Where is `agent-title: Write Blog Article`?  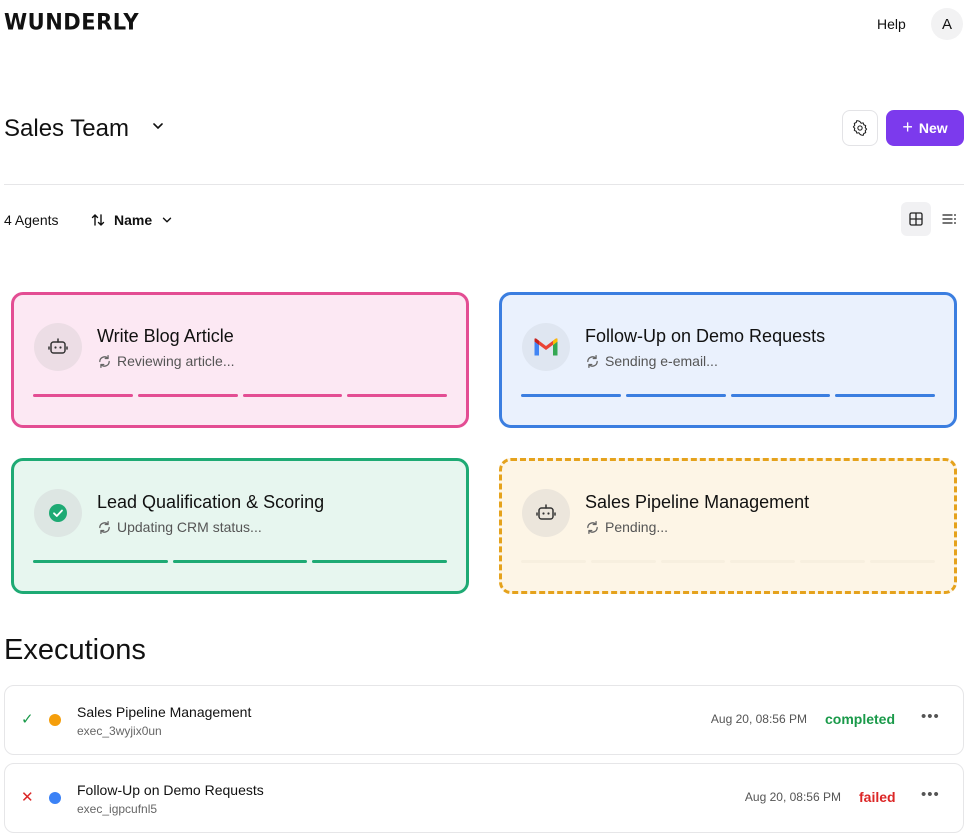
agent-title: Write Blog Article is located at coordinates (165, 336).